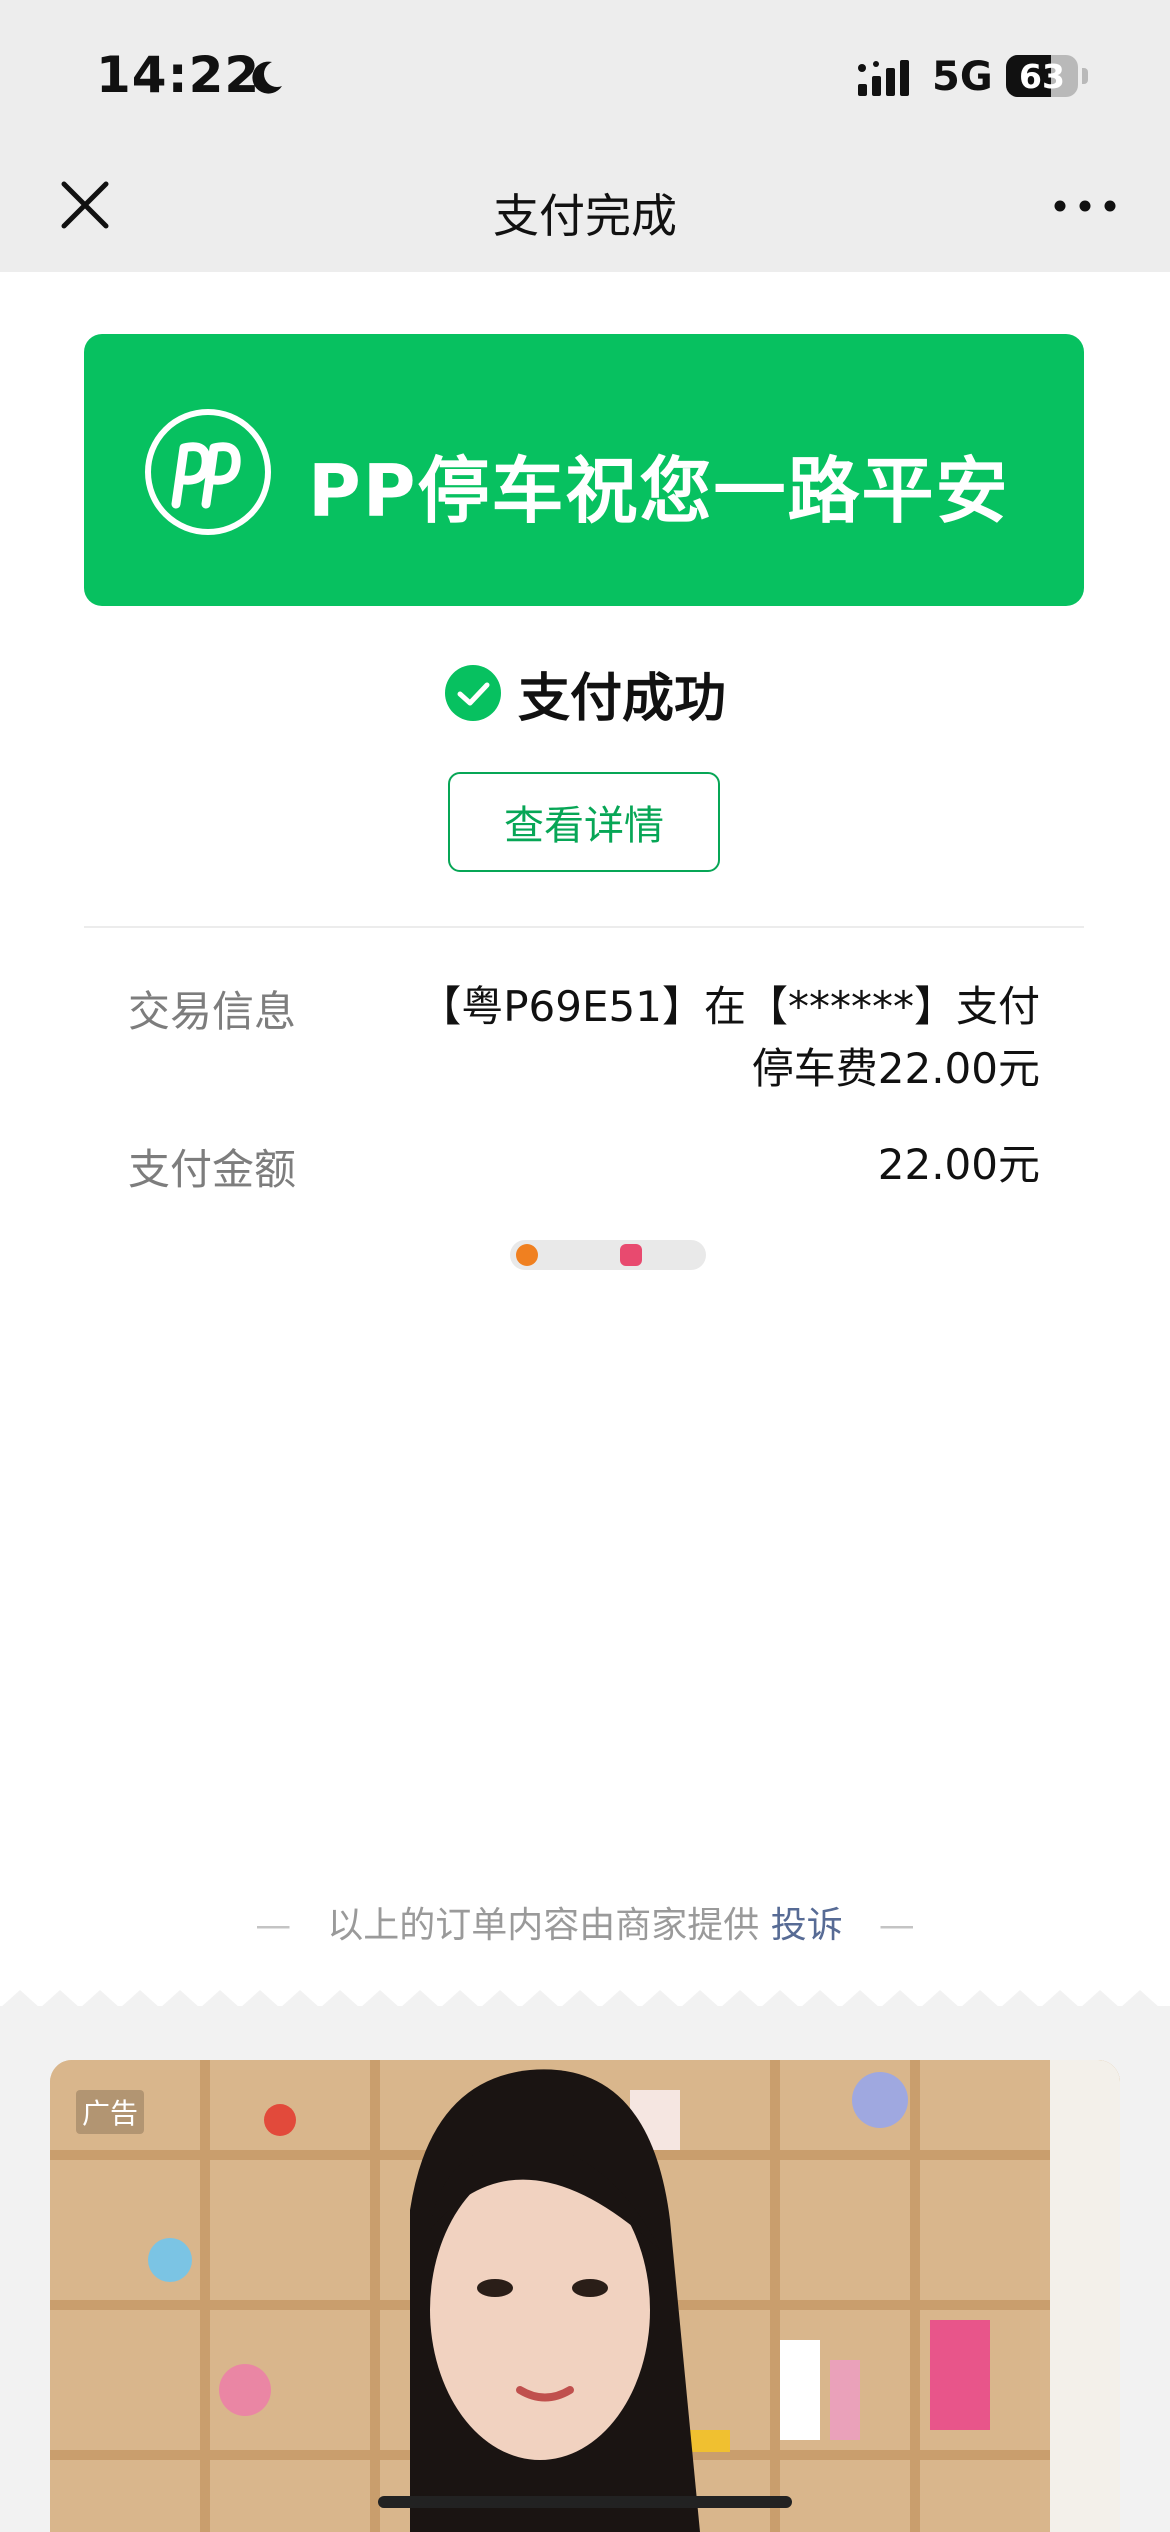 The width and height of the screenshot is (1170, 2532). Describe the element at coordinates (178, 75) in the screenshot. I see `status-time: 14:22` at that location.